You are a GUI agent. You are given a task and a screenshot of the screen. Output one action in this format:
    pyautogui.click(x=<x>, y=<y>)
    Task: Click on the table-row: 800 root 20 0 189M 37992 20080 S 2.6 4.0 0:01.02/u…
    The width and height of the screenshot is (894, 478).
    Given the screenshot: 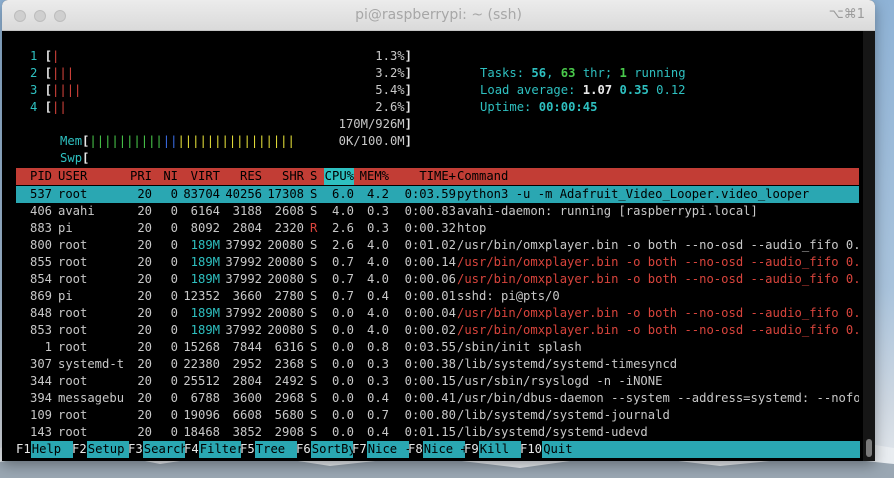 What is the action you would take?
    pyautogui.click(x=437, y=245)
    